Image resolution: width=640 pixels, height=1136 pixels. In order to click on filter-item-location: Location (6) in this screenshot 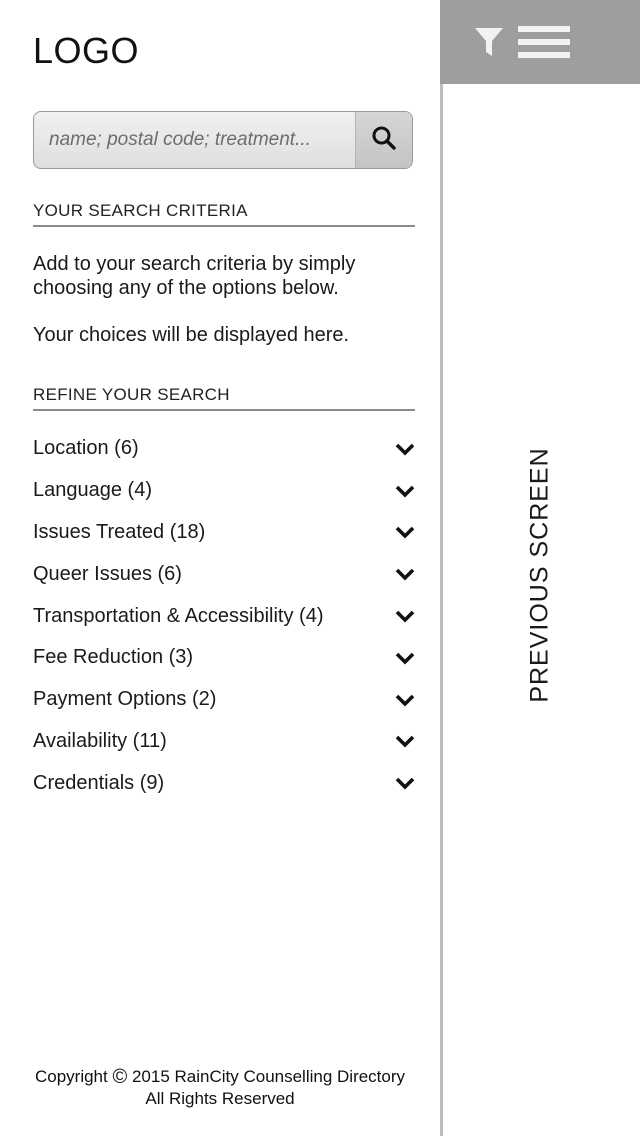, I will do `click(225, 449)`.